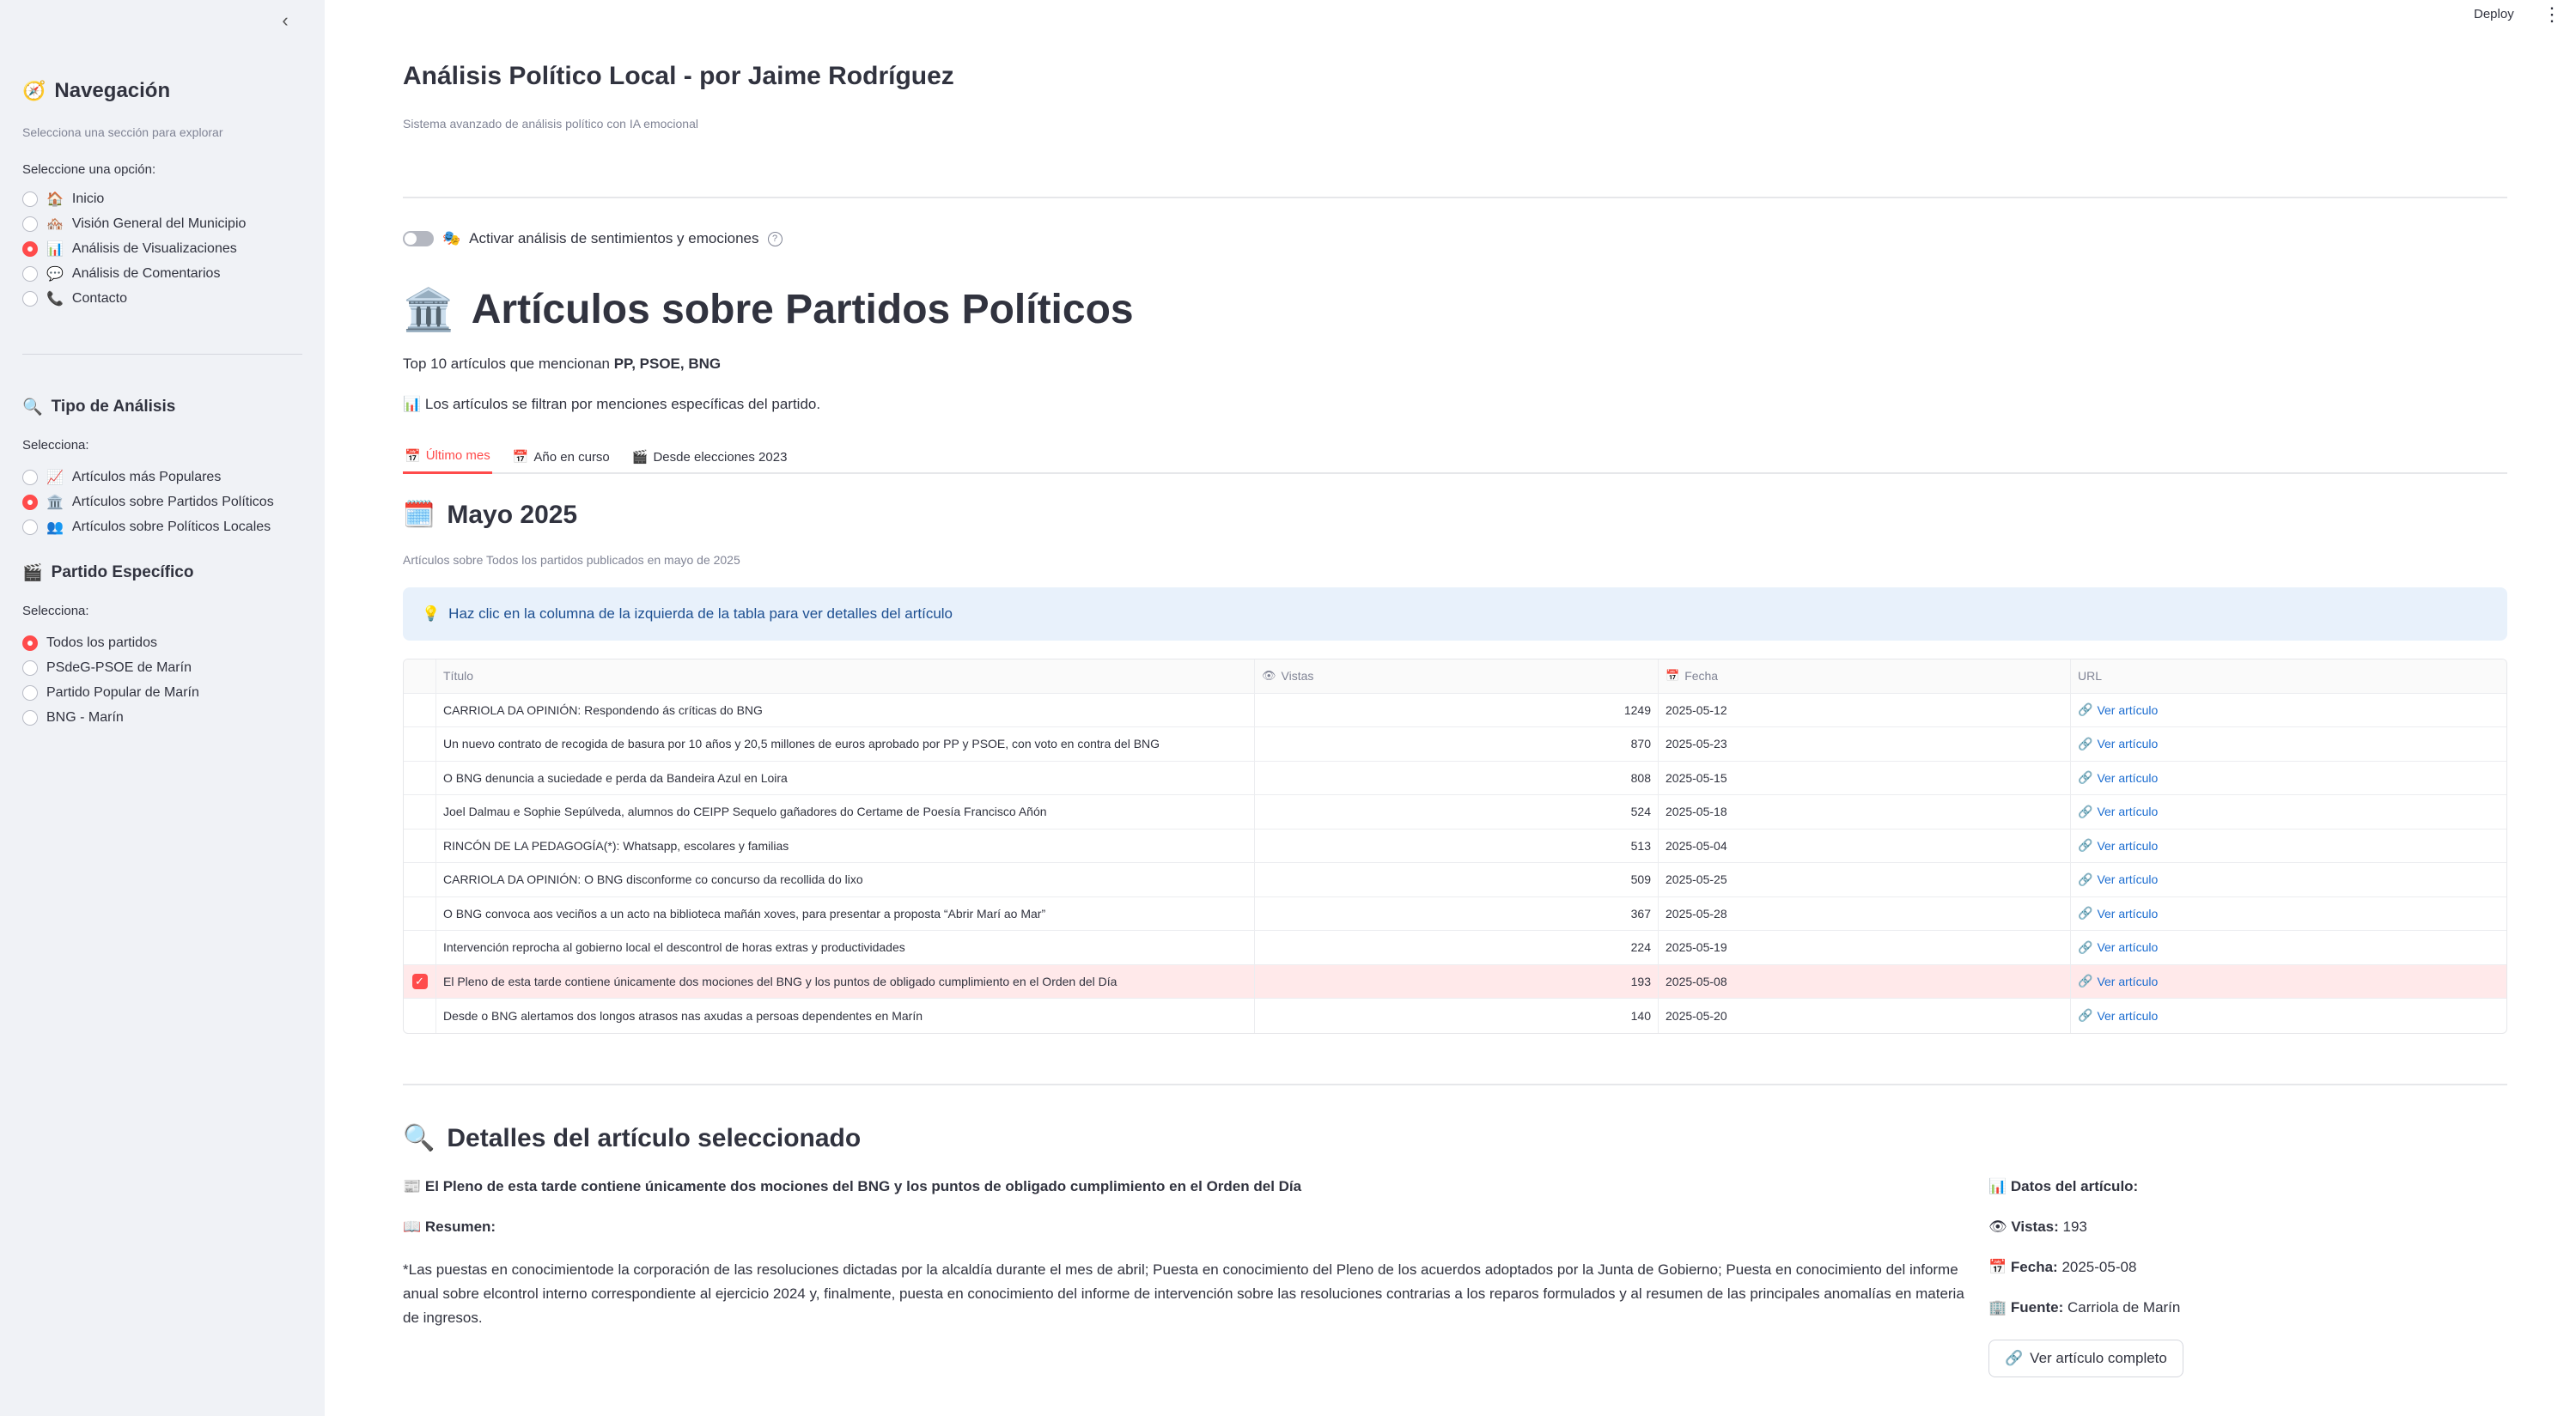 The height and width of the screenshot is (1416, 2576). I want to click on tab-2: 🎬 Desde elecciones 2023, so click(709, 457).